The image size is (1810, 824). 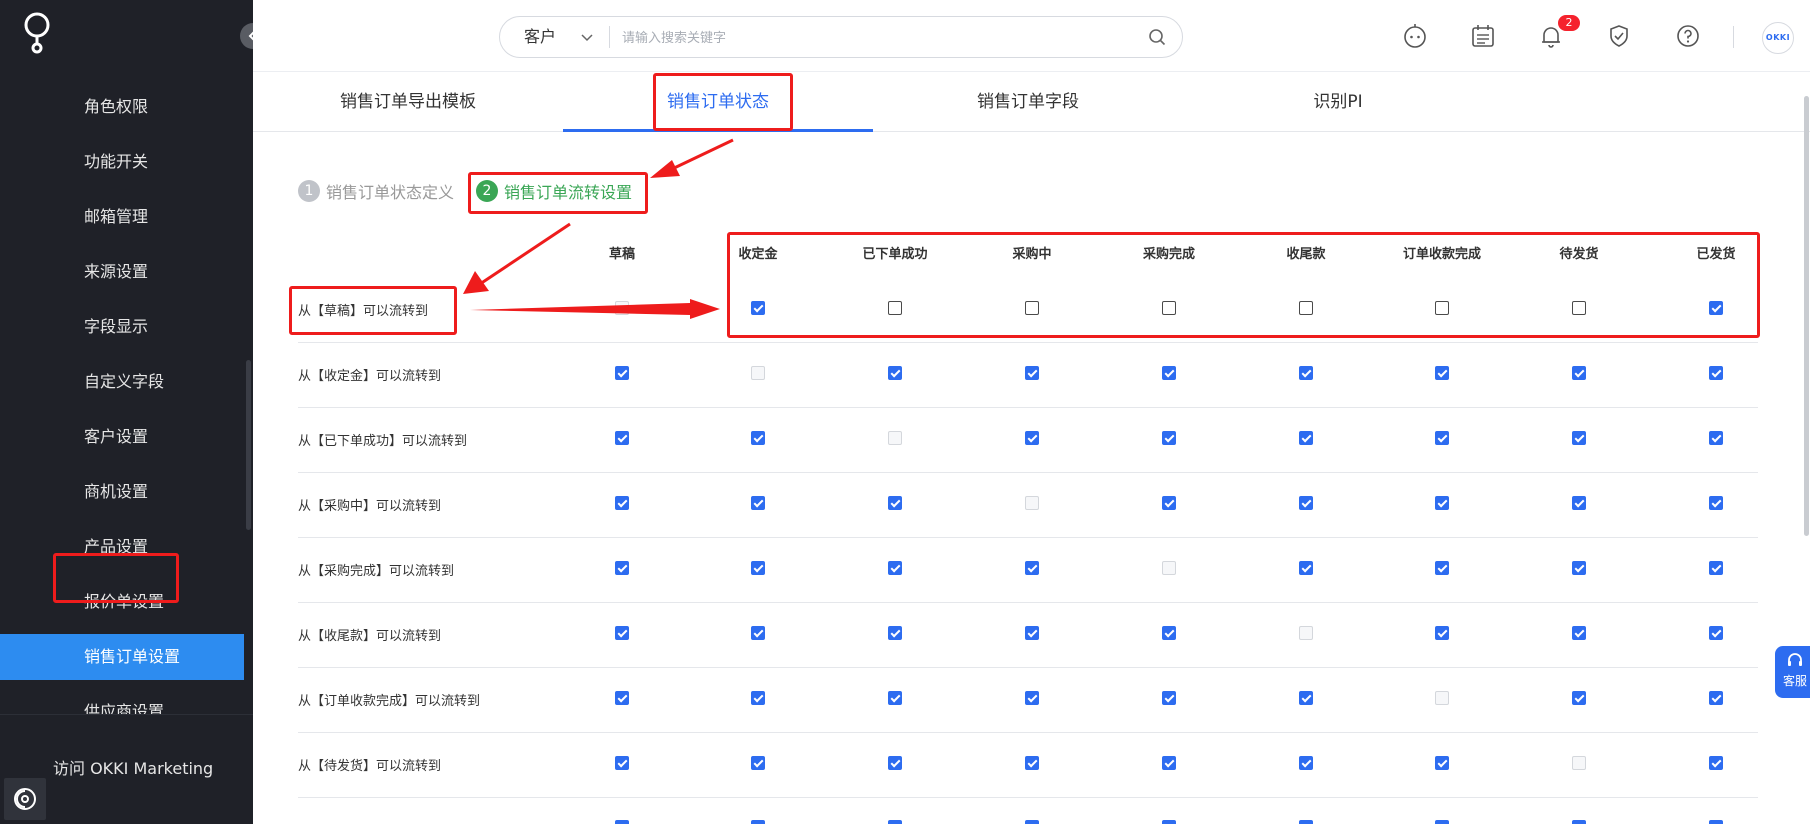 I want to click on user-avatar: OKKI, so click(x=1778, y=38).